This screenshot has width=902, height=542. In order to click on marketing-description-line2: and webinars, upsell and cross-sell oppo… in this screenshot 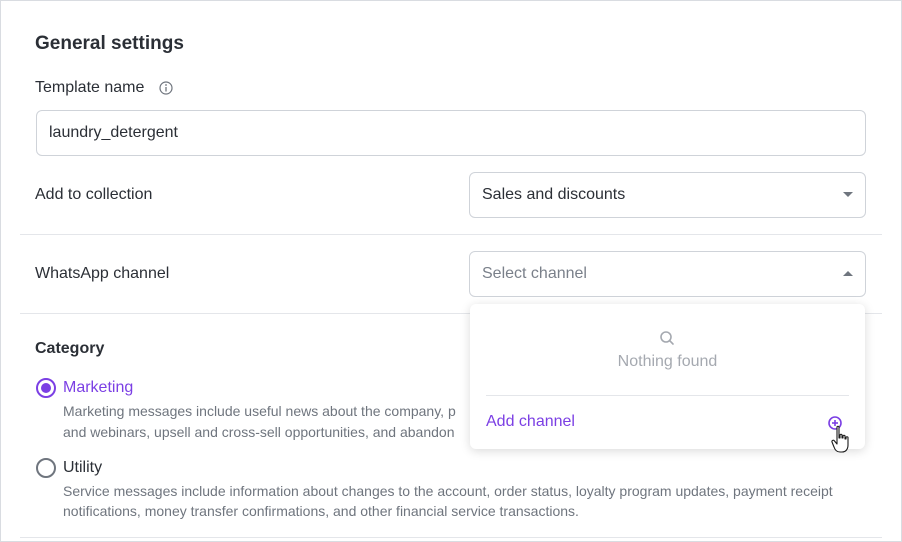, I will do `click(259, 432)`.